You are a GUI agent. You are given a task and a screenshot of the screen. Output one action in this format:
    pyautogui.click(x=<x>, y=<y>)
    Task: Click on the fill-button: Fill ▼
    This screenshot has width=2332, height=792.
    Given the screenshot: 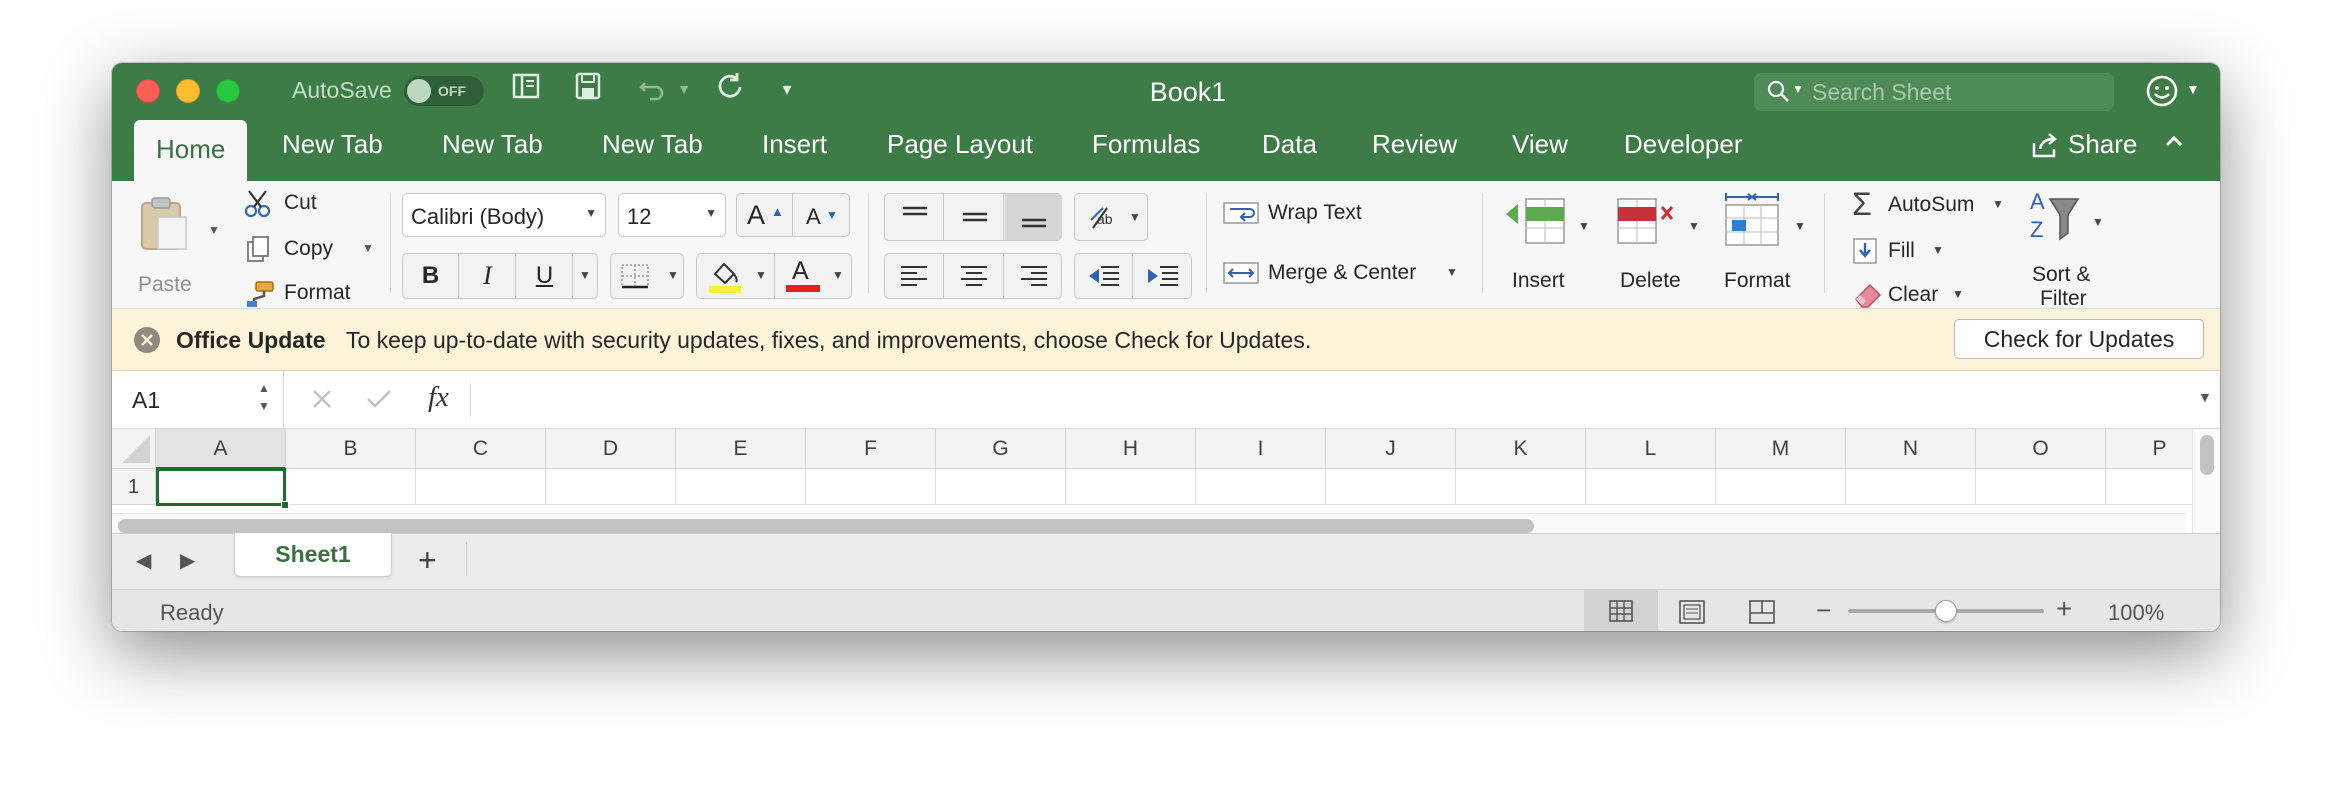 What is the action you would take?
    pyautogui.click(x=1902, y=250)
    